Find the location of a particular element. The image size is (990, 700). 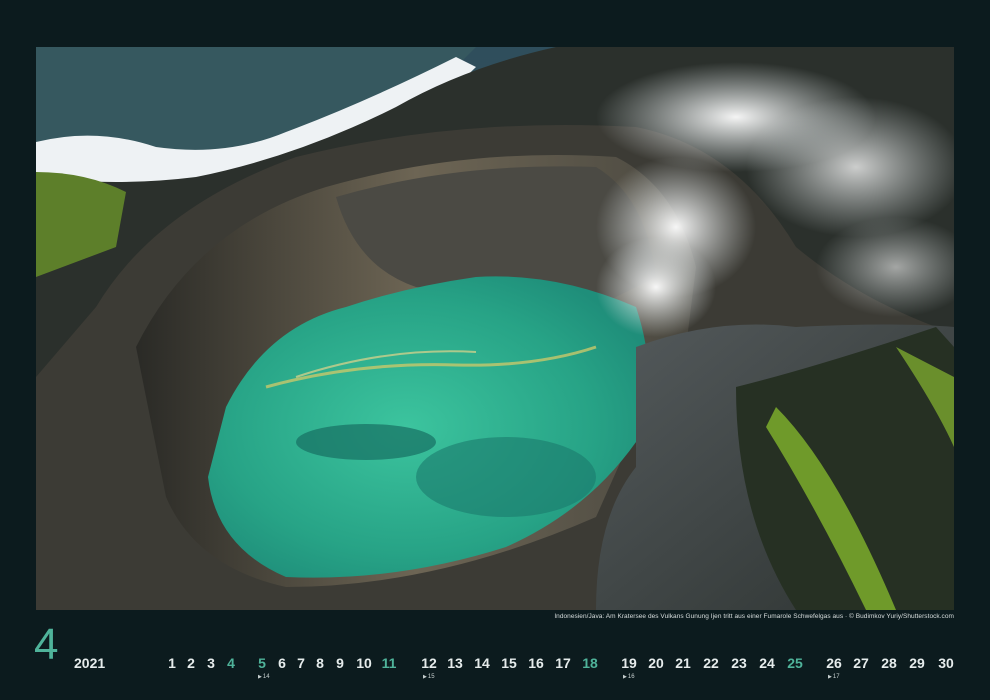

calendar-day: 30 is located at coordinates (946, 663).